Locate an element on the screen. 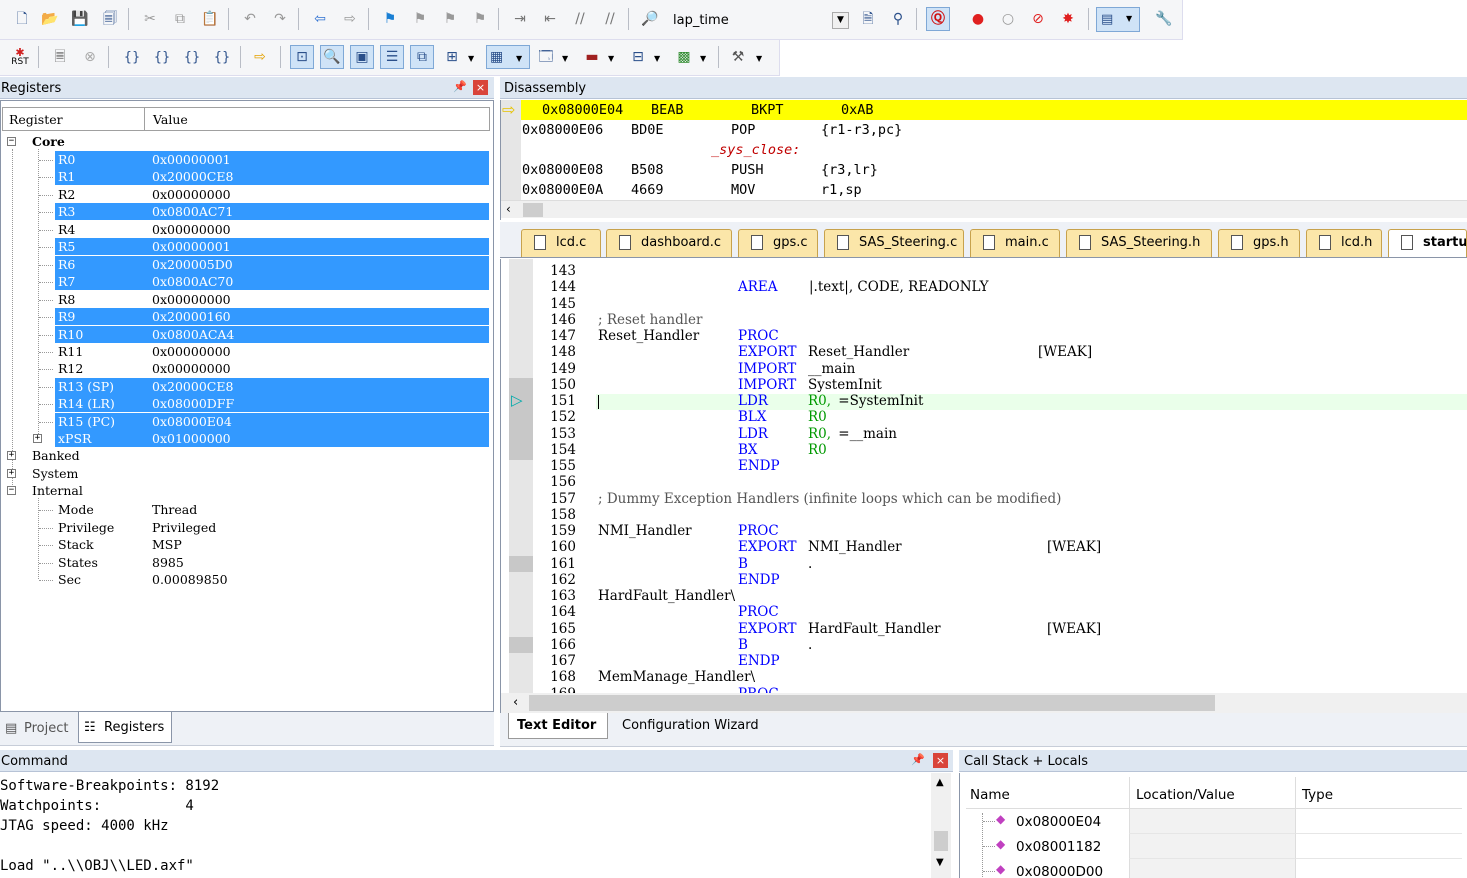  file-tab: lcd.c is located at coordinates (561, 243).